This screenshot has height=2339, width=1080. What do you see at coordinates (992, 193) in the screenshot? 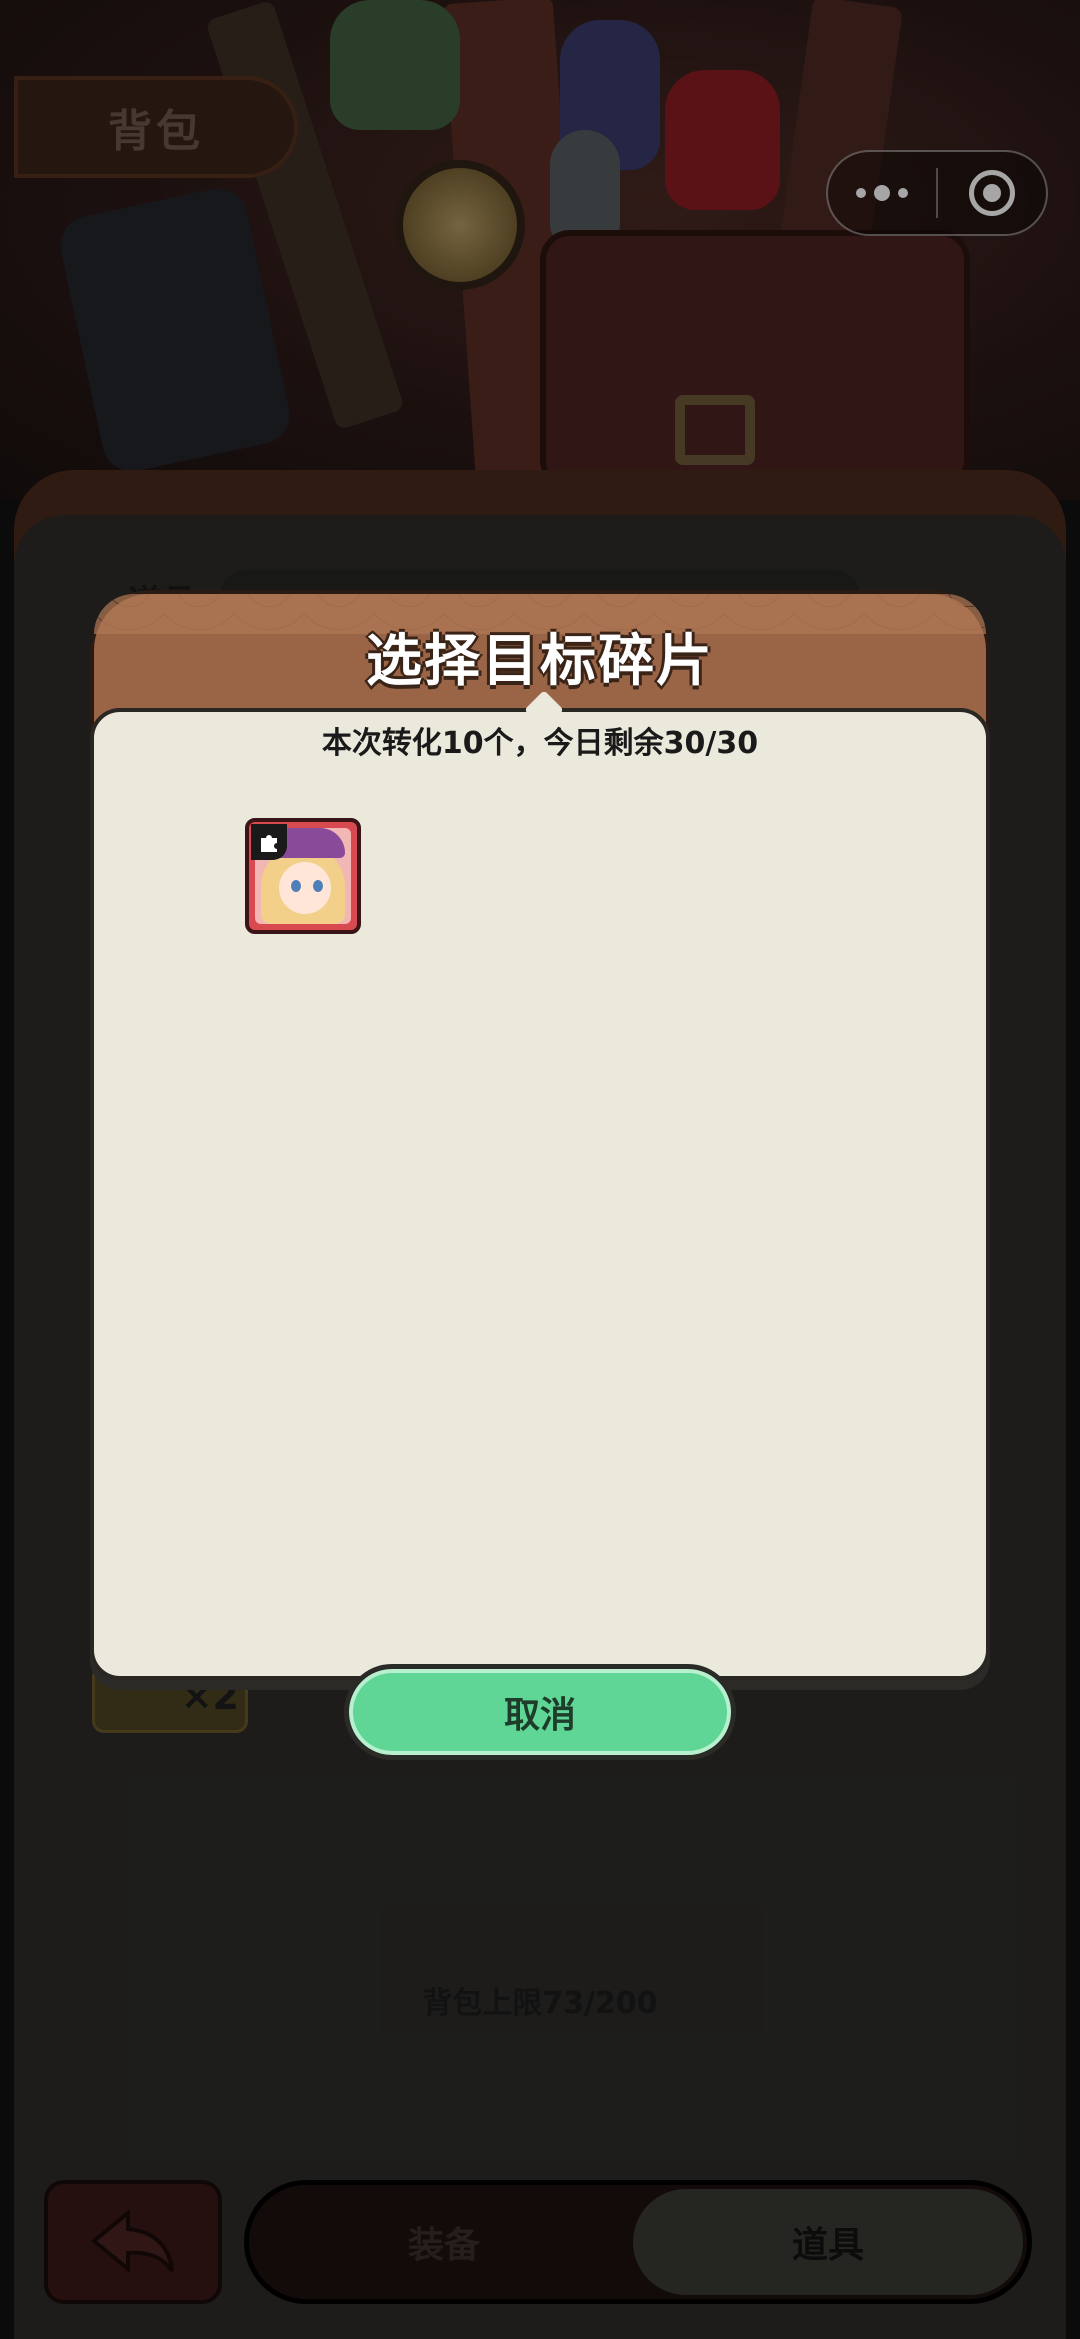
I see `target-circle-icon` at bounding box center [992, 193].